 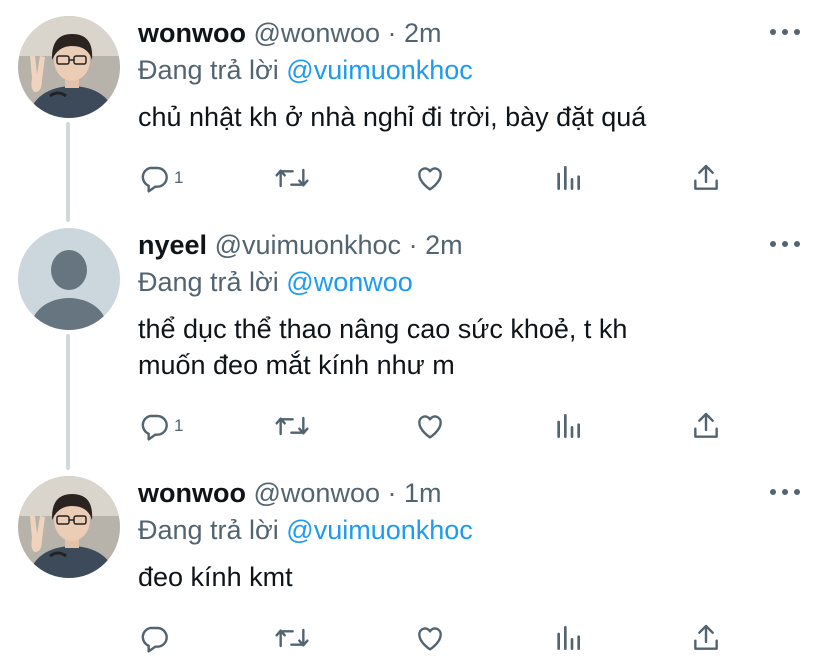 I want to click on tweet-text: đeo kính kmt, so click(x=215, y=577).